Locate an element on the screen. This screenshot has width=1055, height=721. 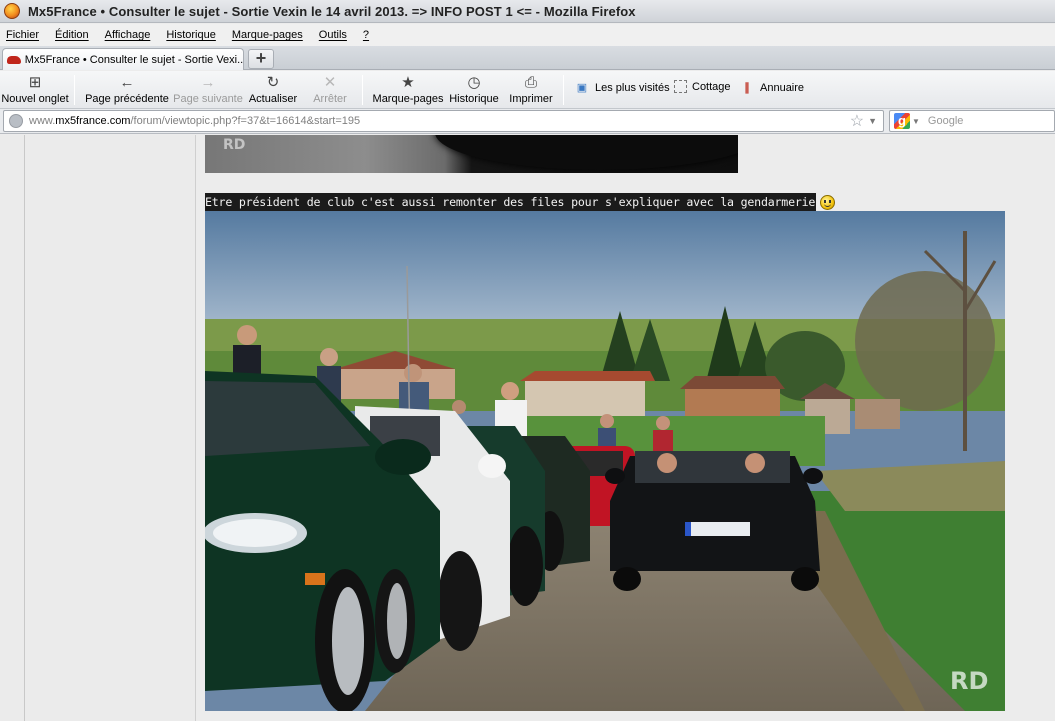
most-visited-icon: ▣ is located at coordinates (582, 88).